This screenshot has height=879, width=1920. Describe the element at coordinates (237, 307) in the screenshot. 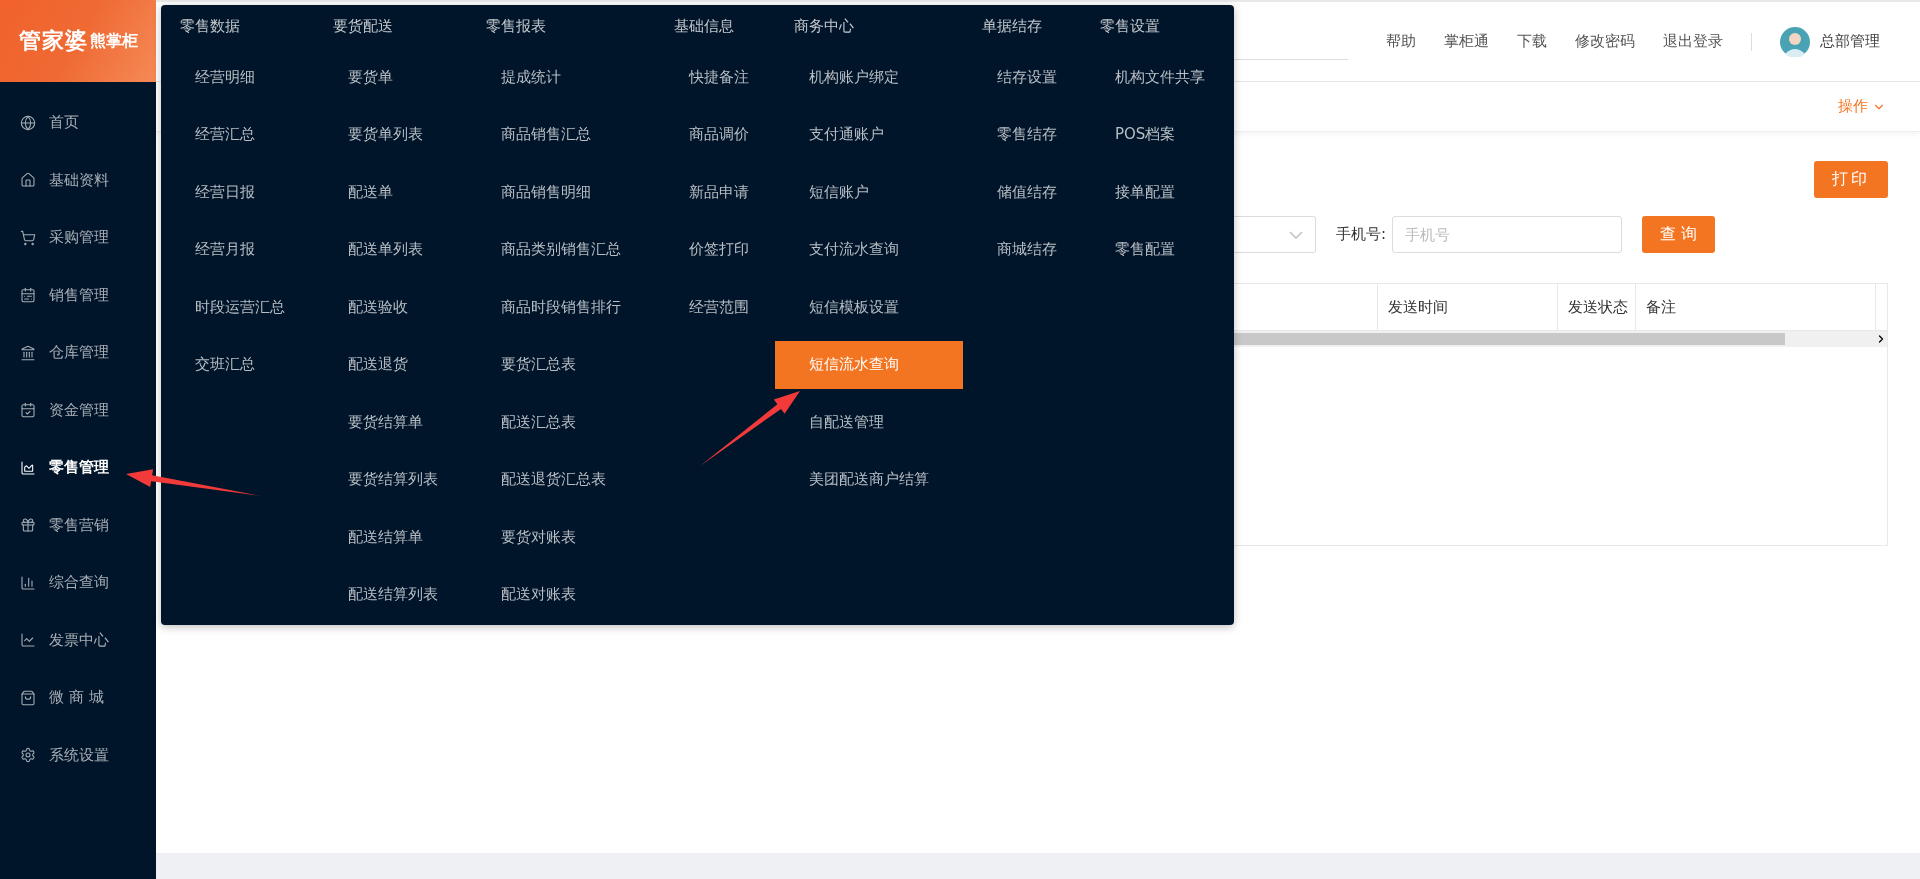

I see `menu-item: 时段运营汇总` at that location.